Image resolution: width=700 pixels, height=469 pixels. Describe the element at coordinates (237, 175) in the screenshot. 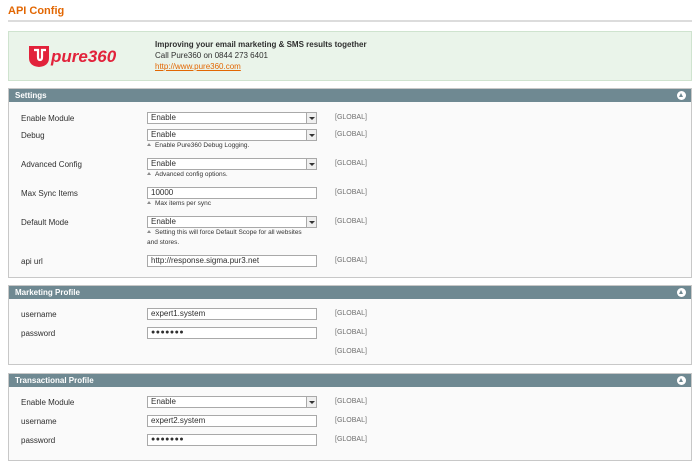

I see `advanced-config-note: Advanced config options.` at that location.